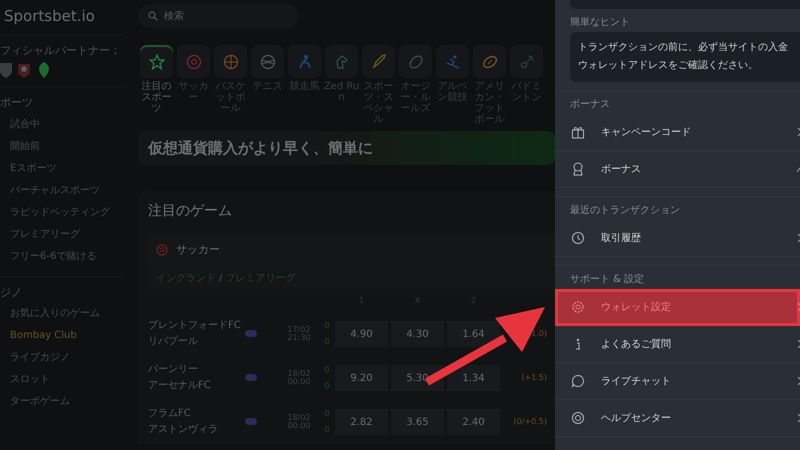  I want to click on skier-icon, so click(452, 62).